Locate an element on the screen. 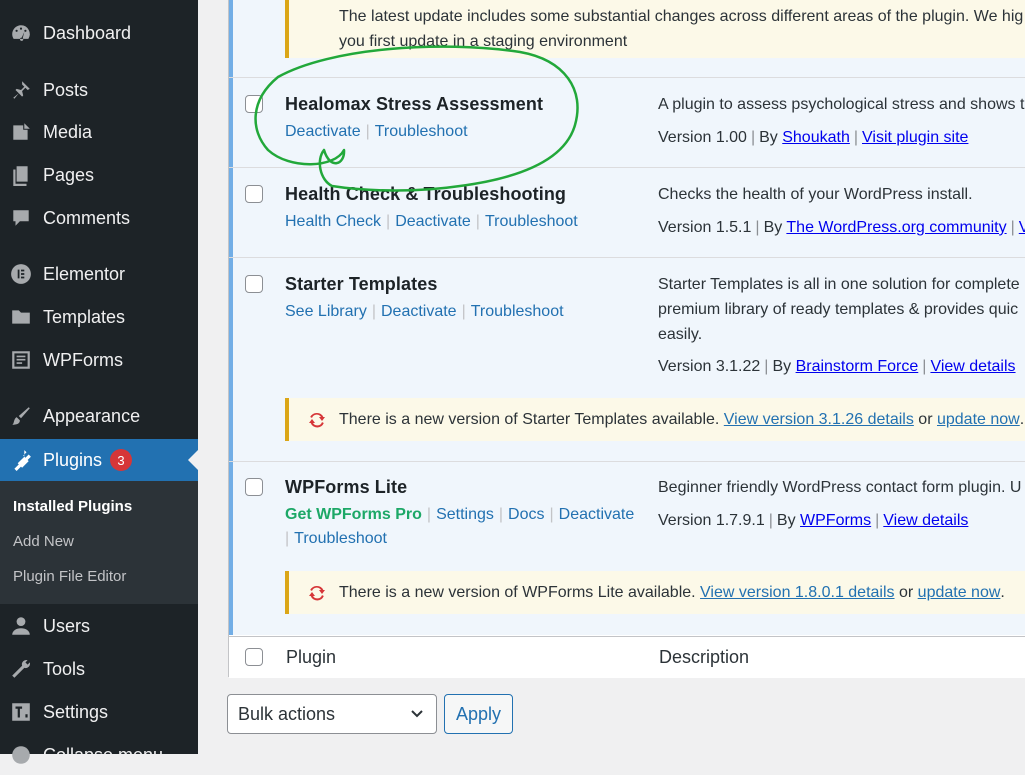 The width and height of the screenshot is (1025, 775). menu-comments: Comments is located at coordinates (99, 218).